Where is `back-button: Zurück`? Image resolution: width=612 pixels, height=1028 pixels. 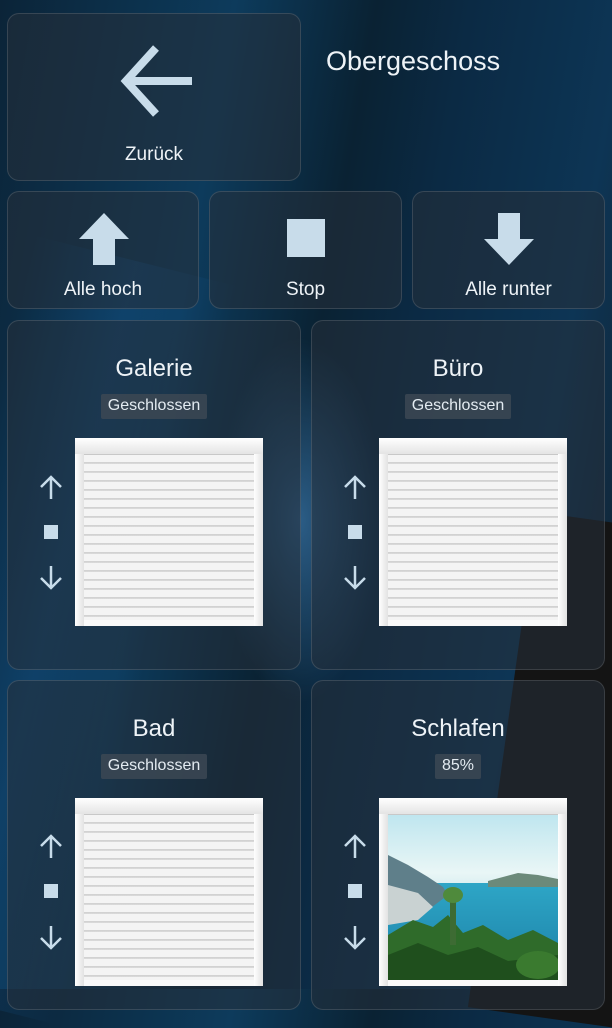
back-button: Zurück is located at coordinates (154, 97).